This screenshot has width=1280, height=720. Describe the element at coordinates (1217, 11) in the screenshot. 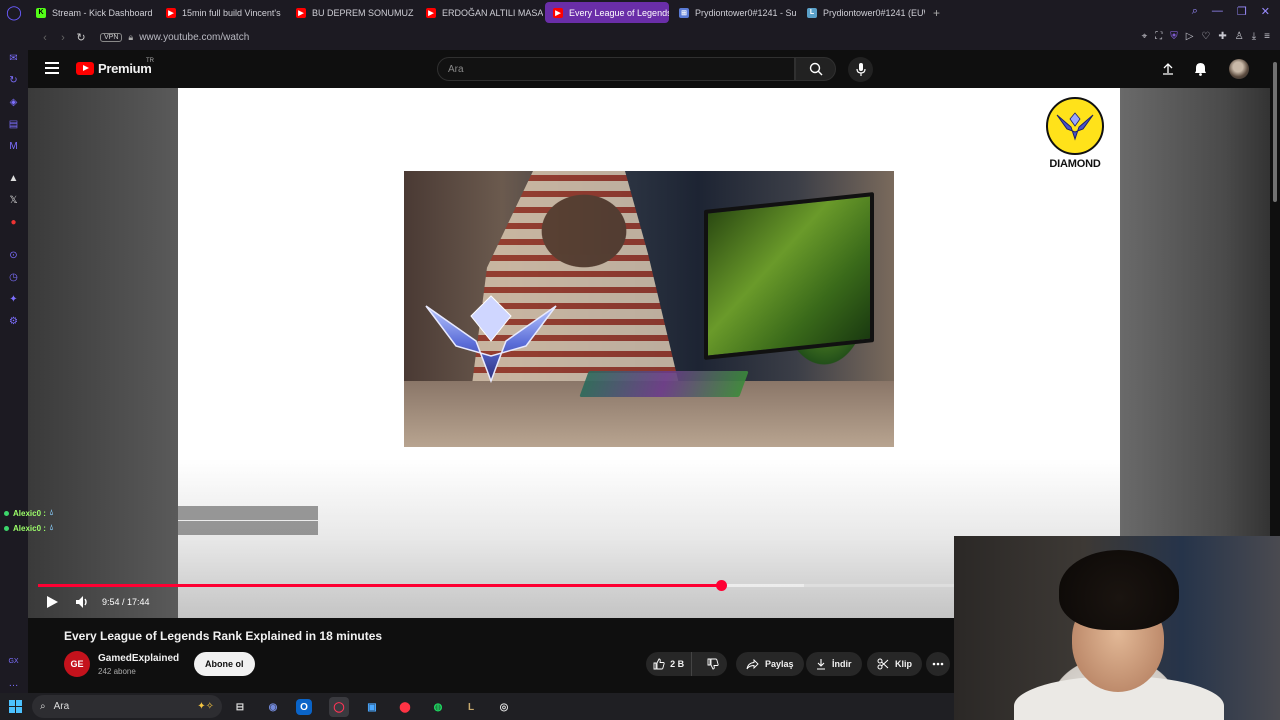

I see `minimize-icon: —` at that location.